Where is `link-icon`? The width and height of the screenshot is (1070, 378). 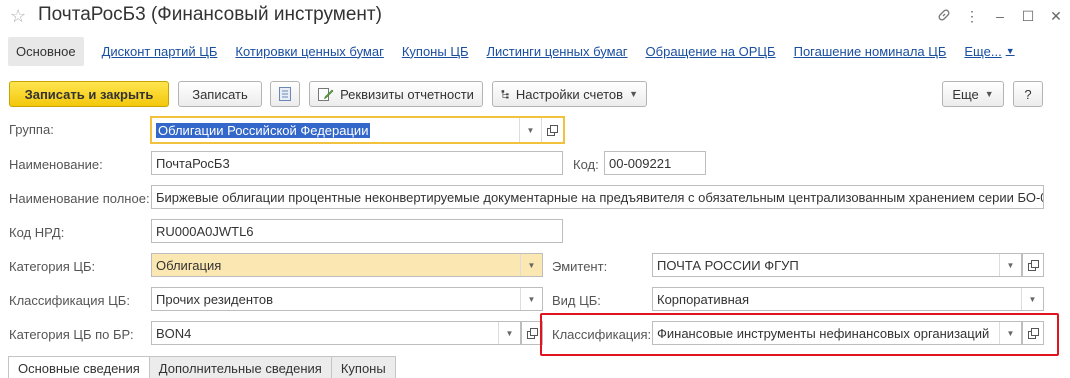 link-icon is located at coordinates (944, 16).